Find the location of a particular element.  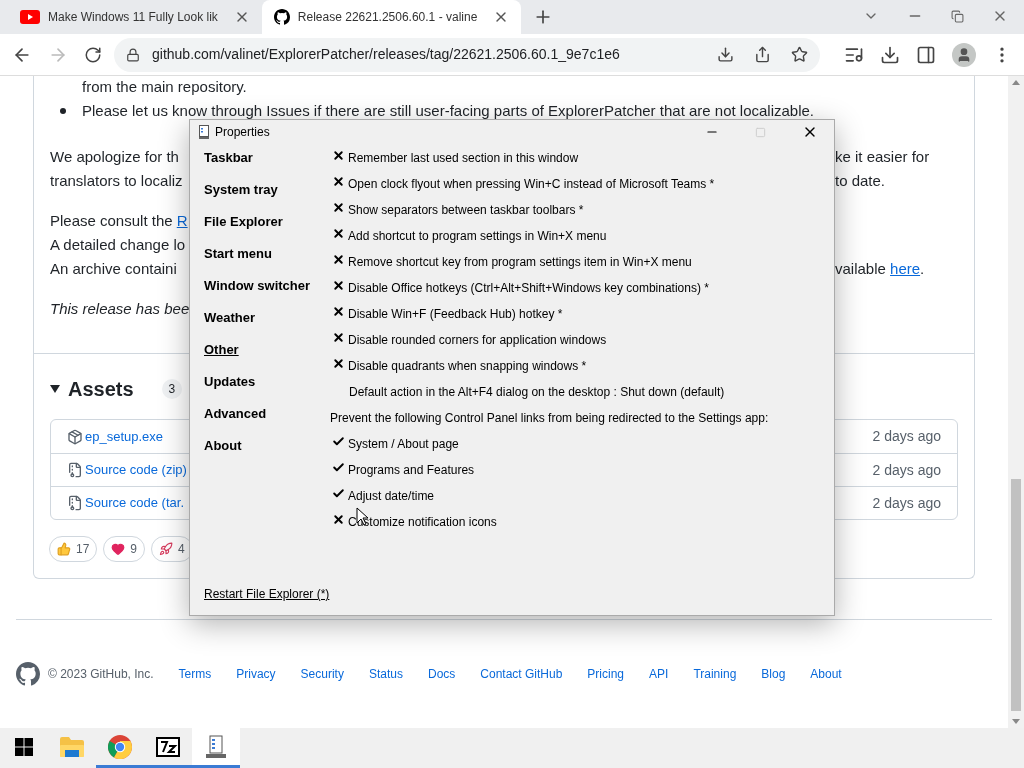

maximize-icon is located at coordinates (760, 132).